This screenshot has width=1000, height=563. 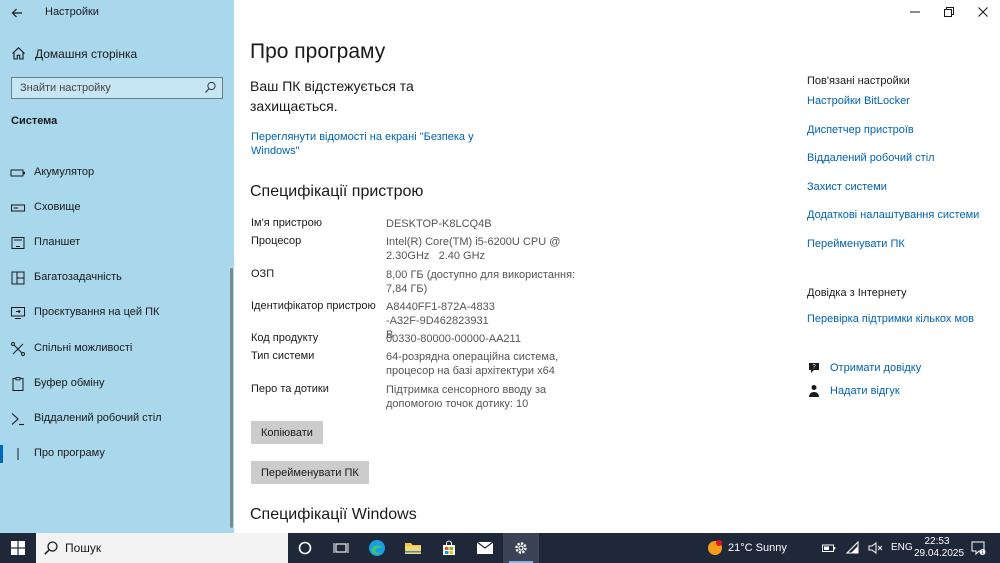 I want to click on info-icon, so click(x=18, y=454).